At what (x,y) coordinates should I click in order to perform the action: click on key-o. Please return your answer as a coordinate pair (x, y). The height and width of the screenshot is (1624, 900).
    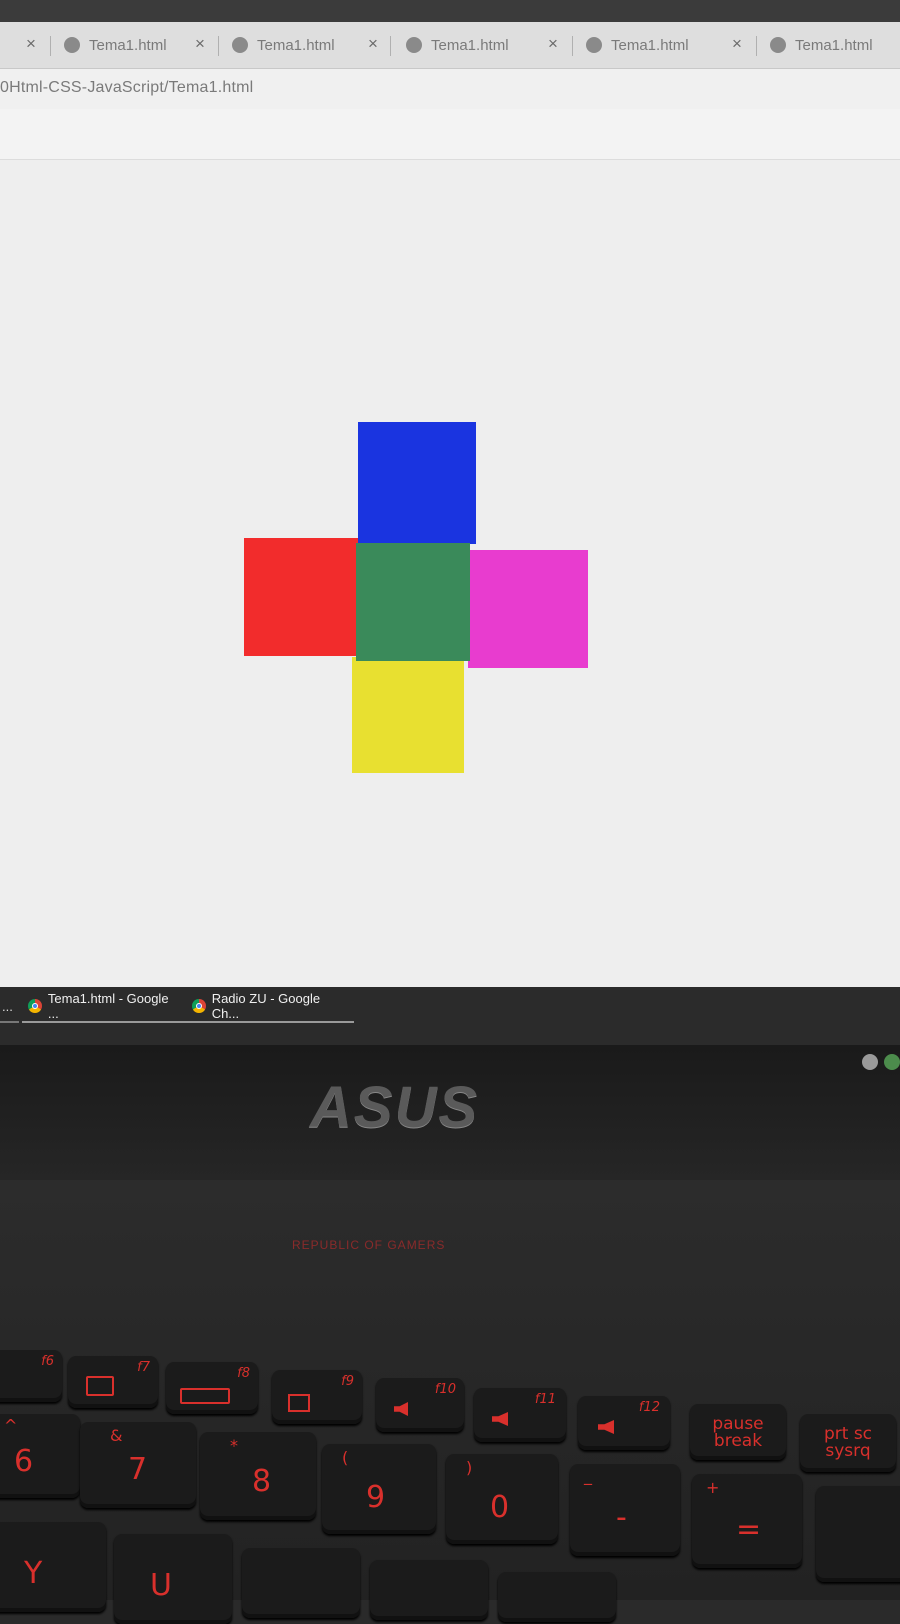
    Looking at the image, I should click on (429, 1590).